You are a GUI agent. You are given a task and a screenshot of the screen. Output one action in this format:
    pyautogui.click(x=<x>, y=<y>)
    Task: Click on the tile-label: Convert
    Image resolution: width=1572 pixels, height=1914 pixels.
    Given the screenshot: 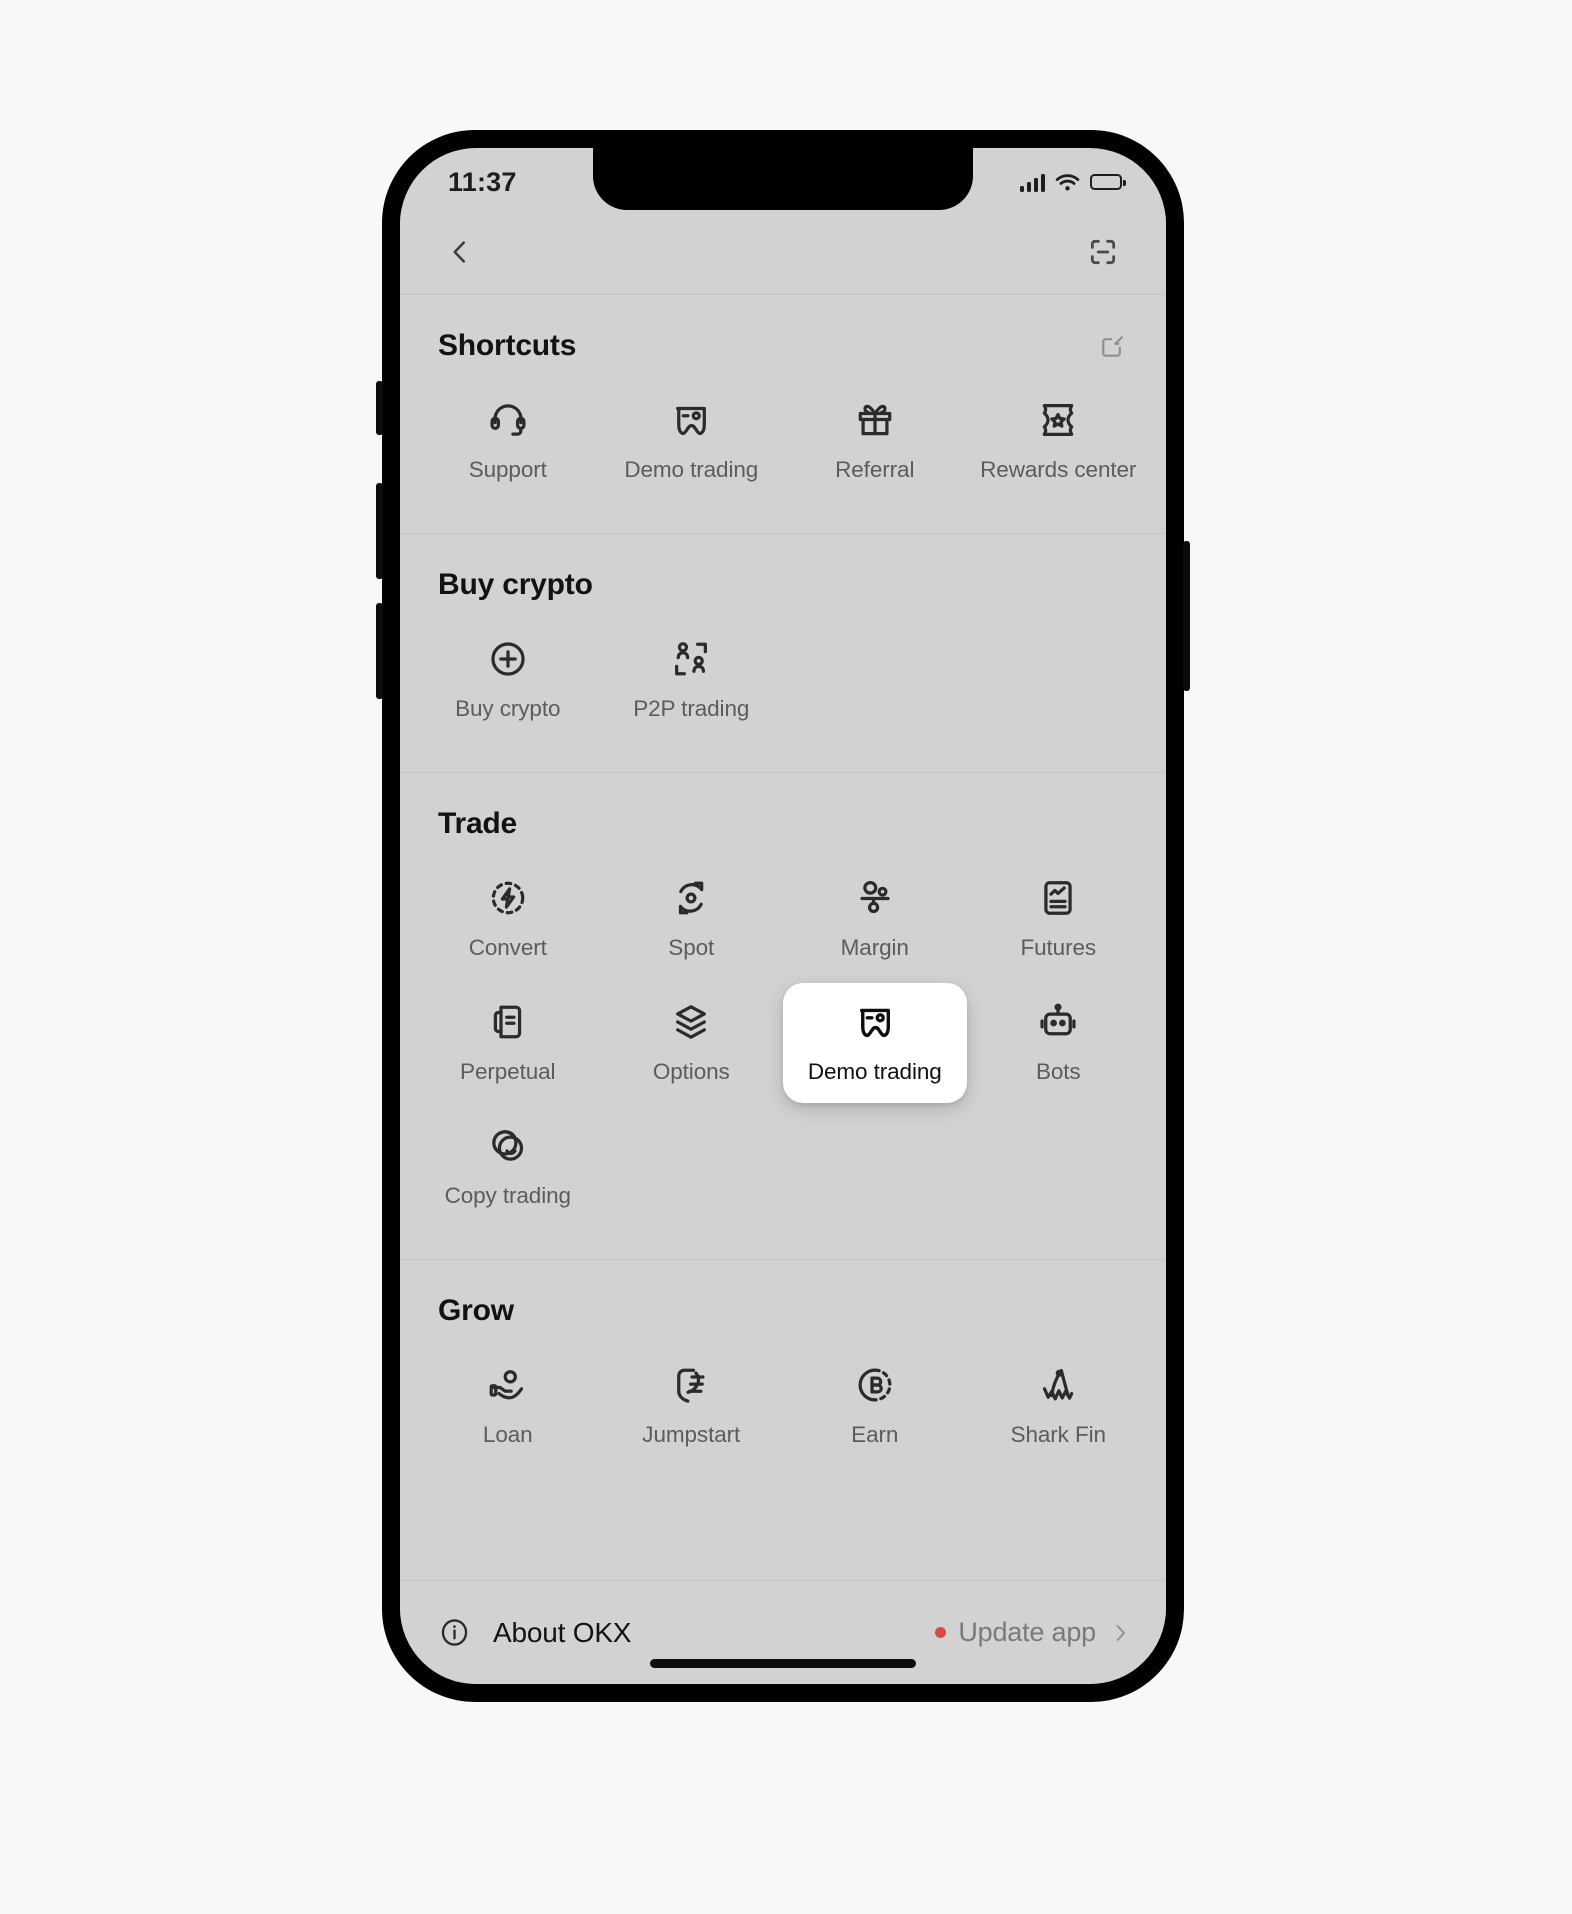 What is the action you would take?
    pyautogui.click(x=507, y=947)
    